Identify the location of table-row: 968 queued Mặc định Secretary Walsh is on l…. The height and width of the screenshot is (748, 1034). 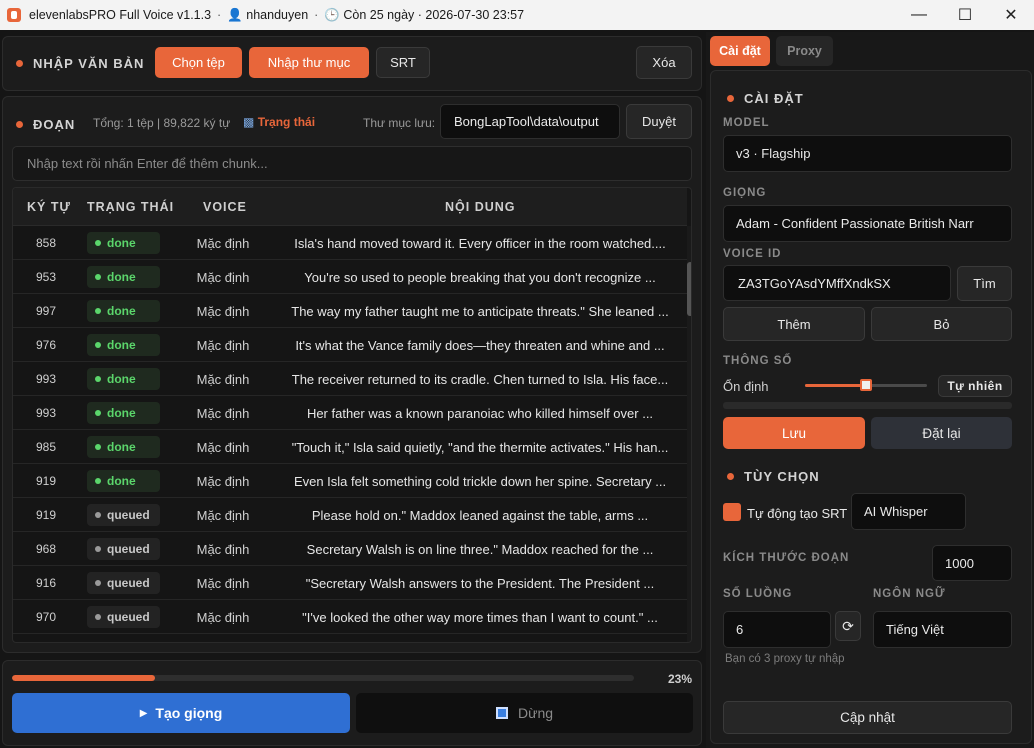
(350, 549).